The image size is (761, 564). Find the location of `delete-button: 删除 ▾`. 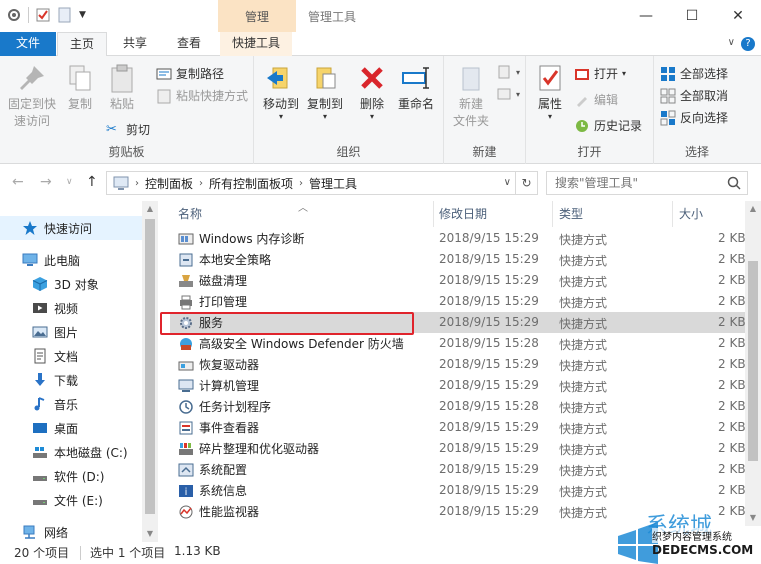

delete-button: 删除 ▾ is located at coordinates (372, 91).